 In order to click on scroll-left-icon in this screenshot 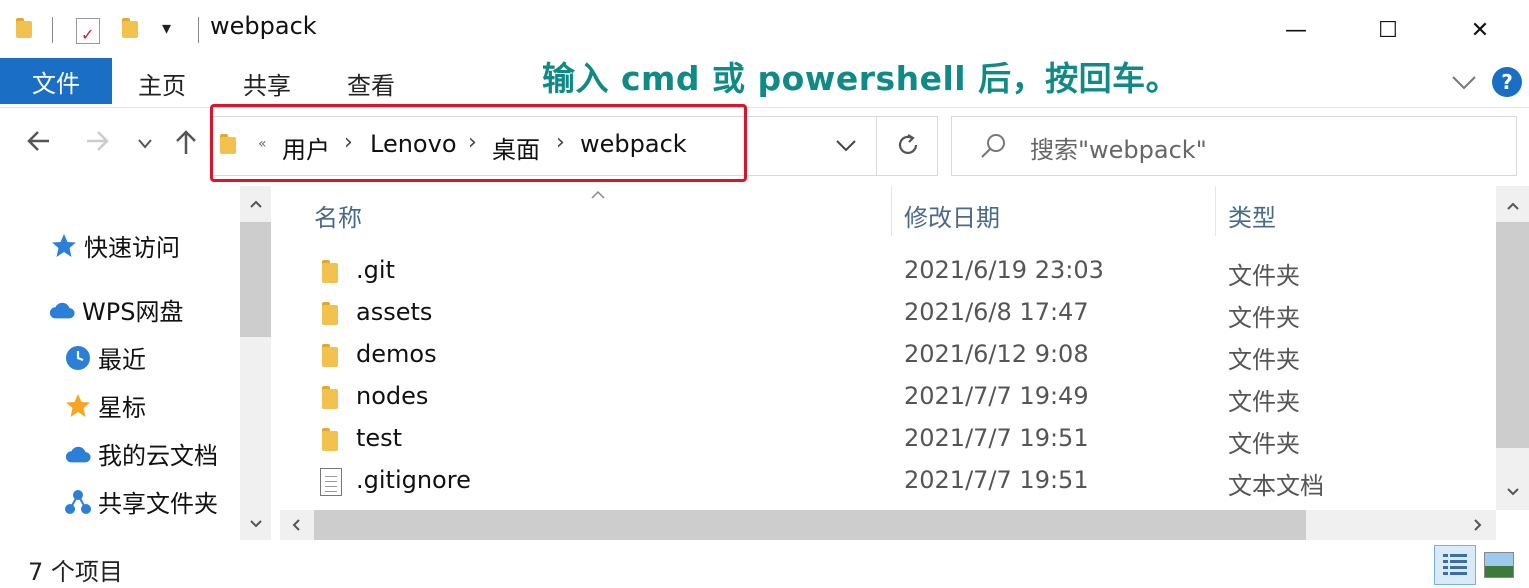, I will do `click(296, 525)`.